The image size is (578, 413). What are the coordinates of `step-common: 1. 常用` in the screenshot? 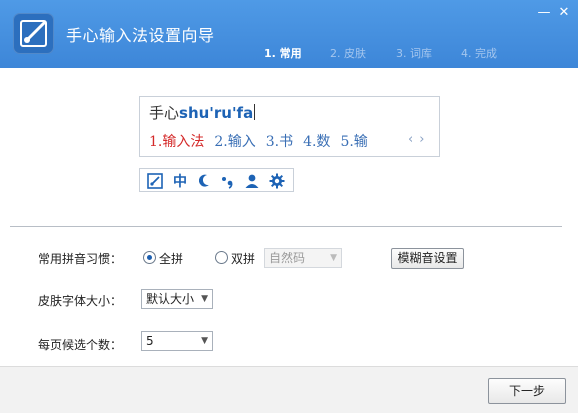 It's located at (283, 53).